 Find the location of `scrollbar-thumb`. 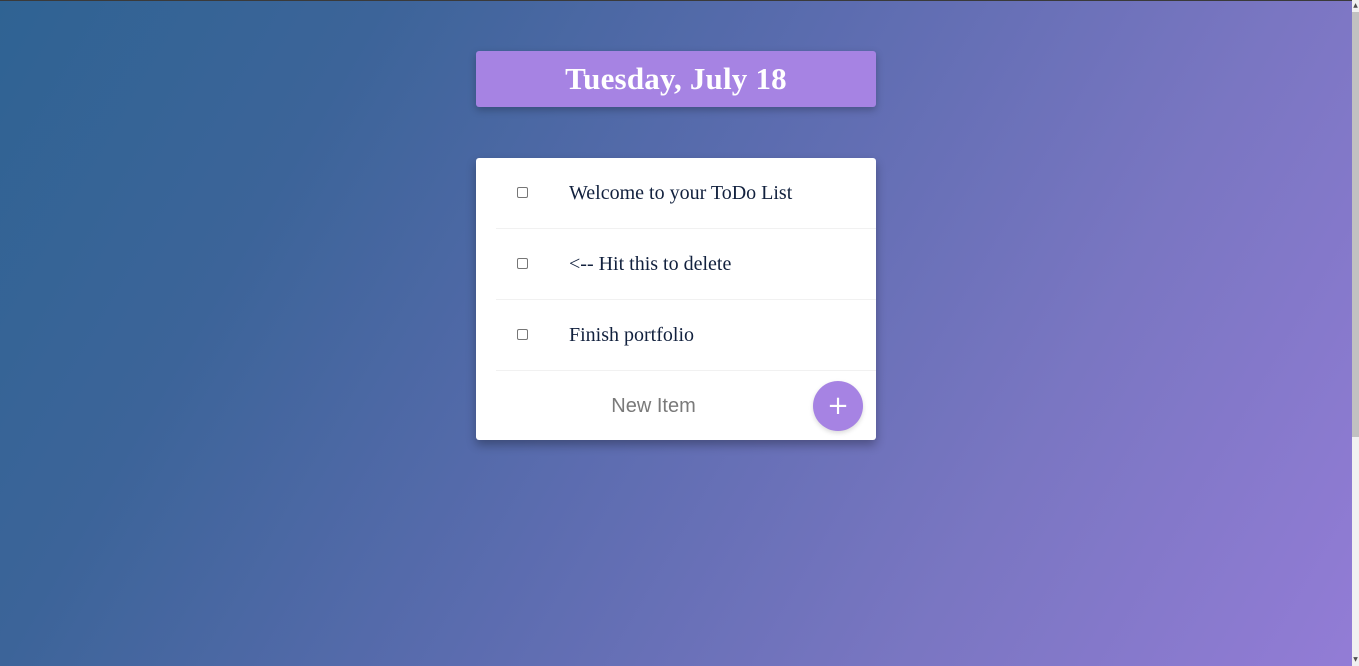

scrollbar-thumb is located at coordinates (1355, 224).